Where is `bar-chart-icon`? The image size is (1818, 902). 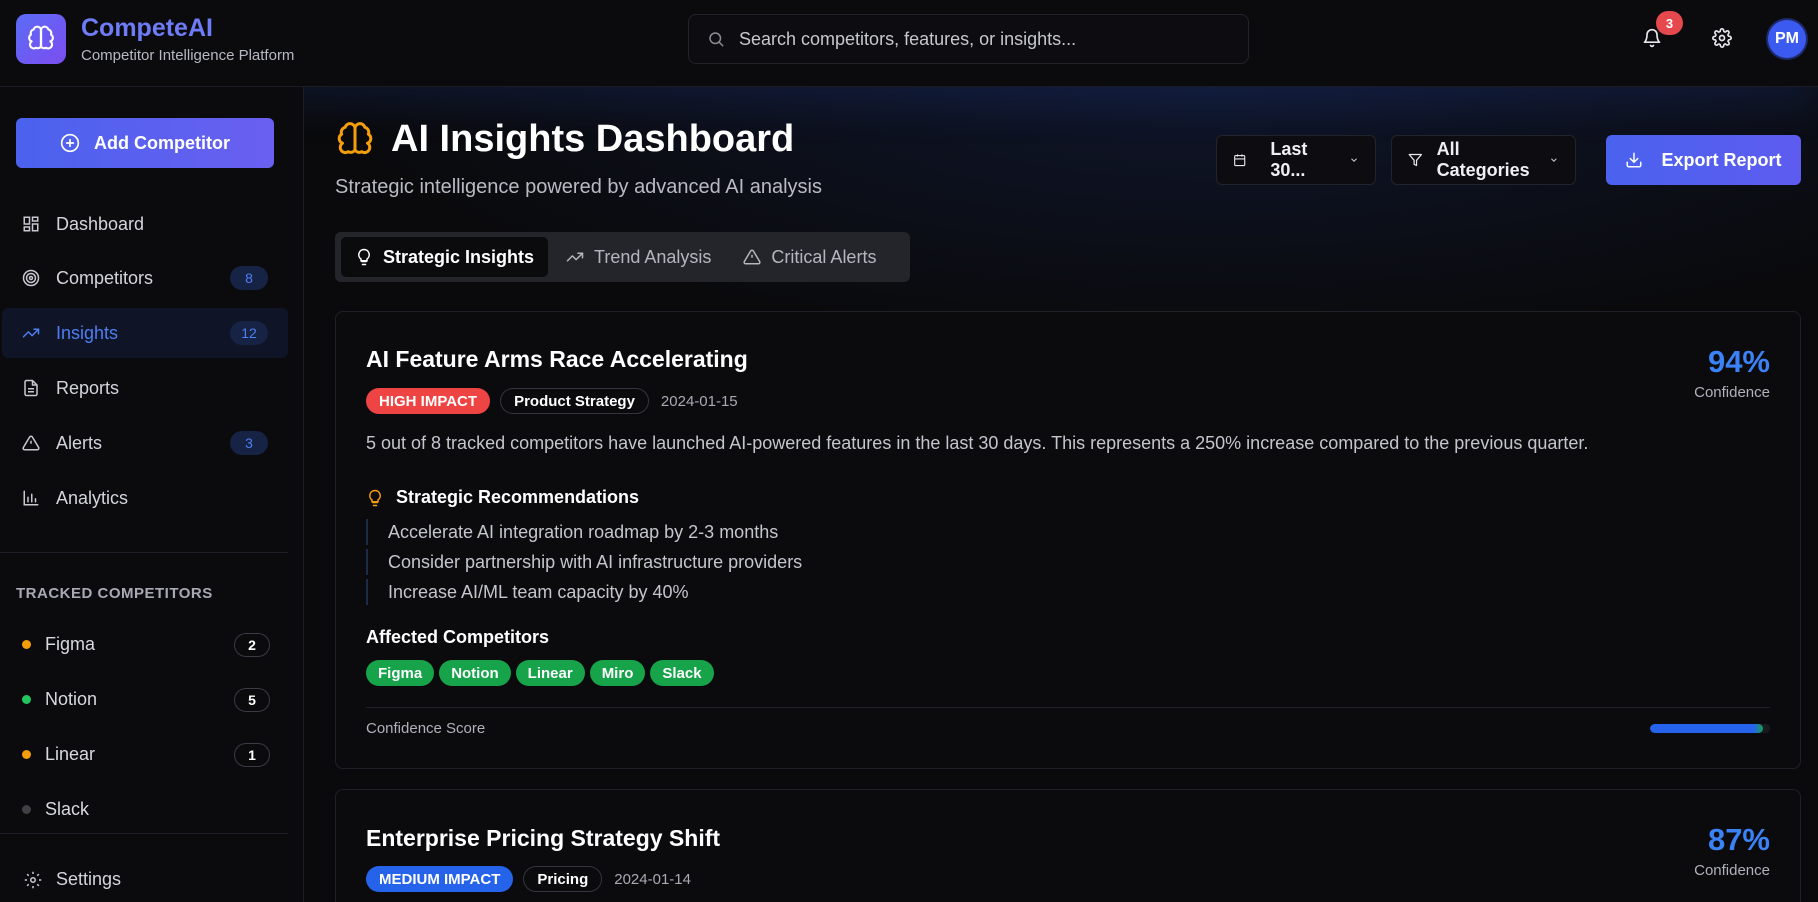
bar-chart-icon is located at coordinates (31, 498).